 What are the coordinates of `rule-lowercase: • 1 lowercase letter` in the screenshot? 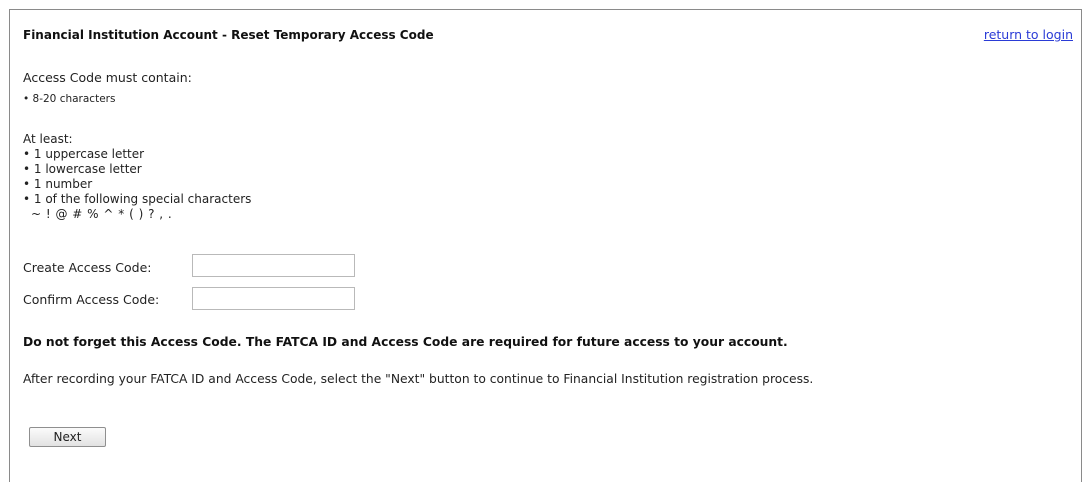 It's located at (82, 169).